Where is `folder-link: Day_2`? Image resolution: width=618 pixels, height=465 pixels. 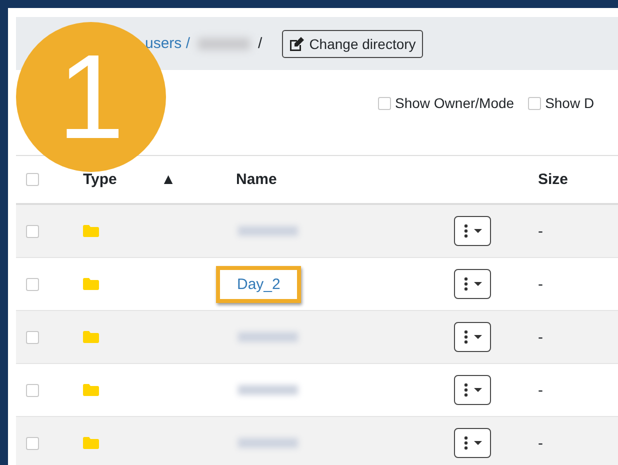
folder-link: Day_2 is located at coordinates (258, 284).